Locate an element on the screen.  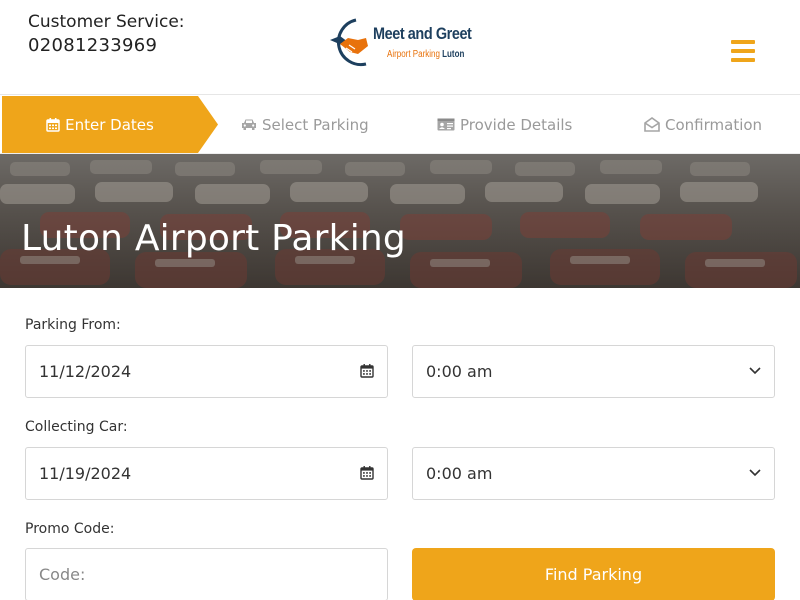
parking-from-label: Parking From: is located at coordinates (73, 325).